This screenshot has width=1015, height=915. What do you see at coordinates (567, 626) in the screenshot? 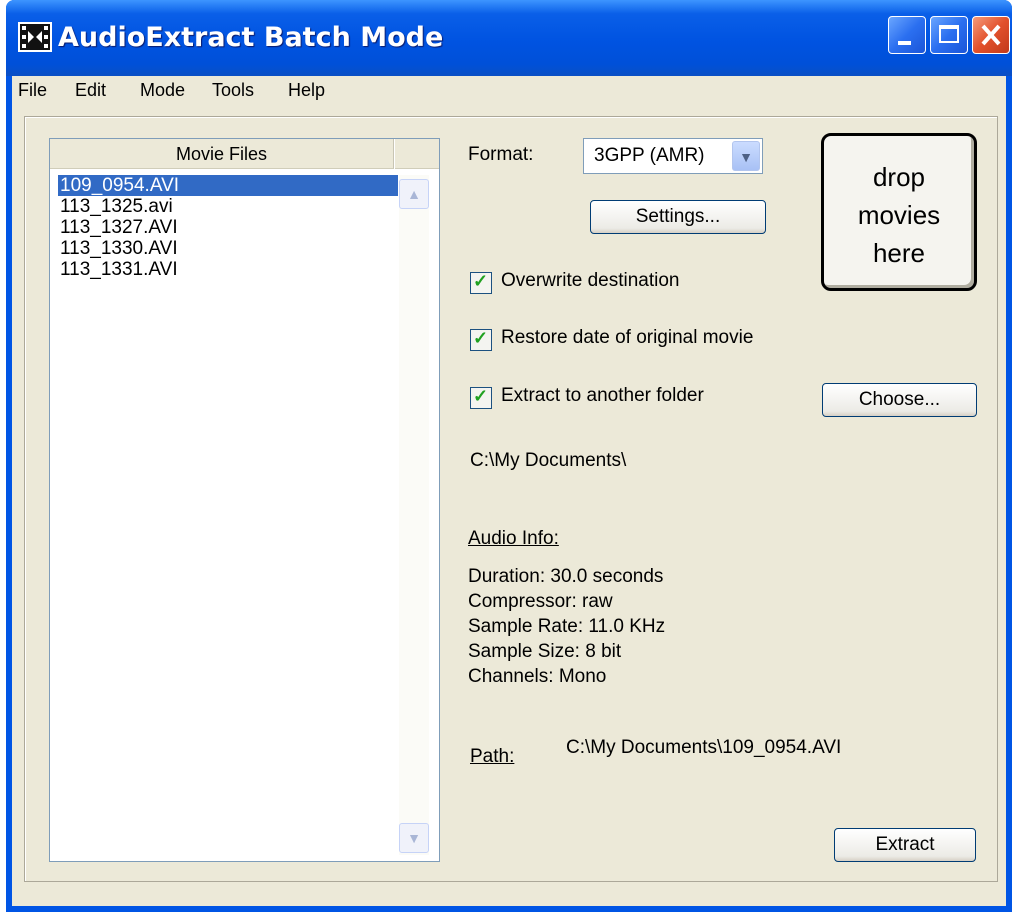
I see `sample-rate-text: Sample Rate: 11.0 KHz` at bounding box center [567, 626].